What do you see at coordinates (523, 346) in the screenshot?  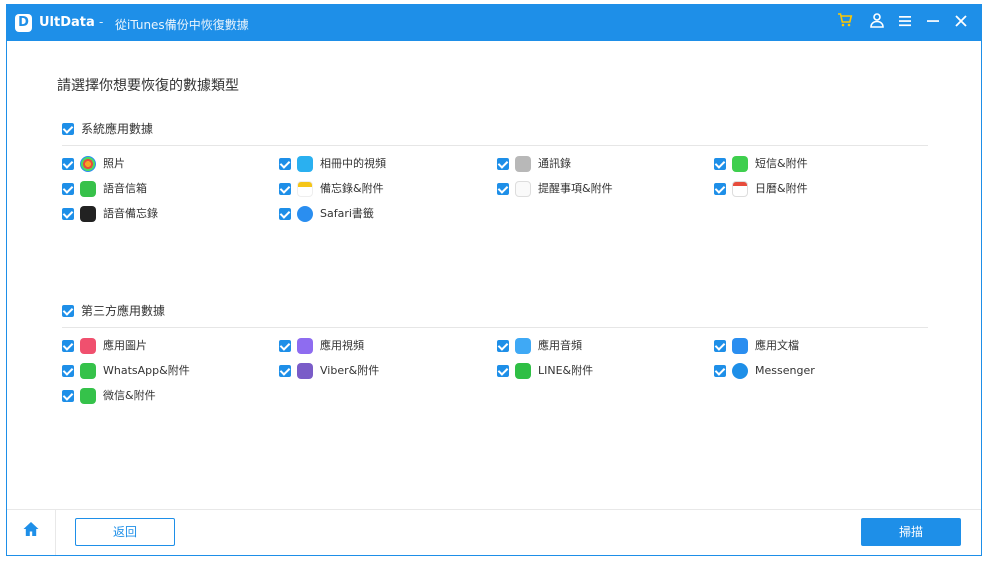 I see `app-audio-icon` at bounding box center [523, 346].